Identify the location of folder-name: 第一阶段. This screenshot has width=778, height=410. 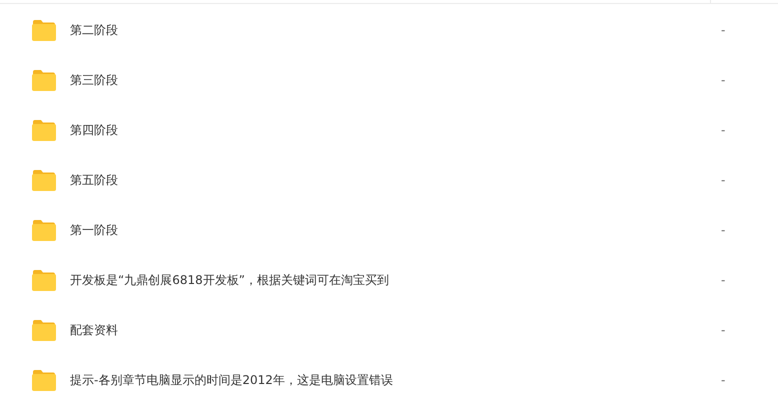
(390, 230).